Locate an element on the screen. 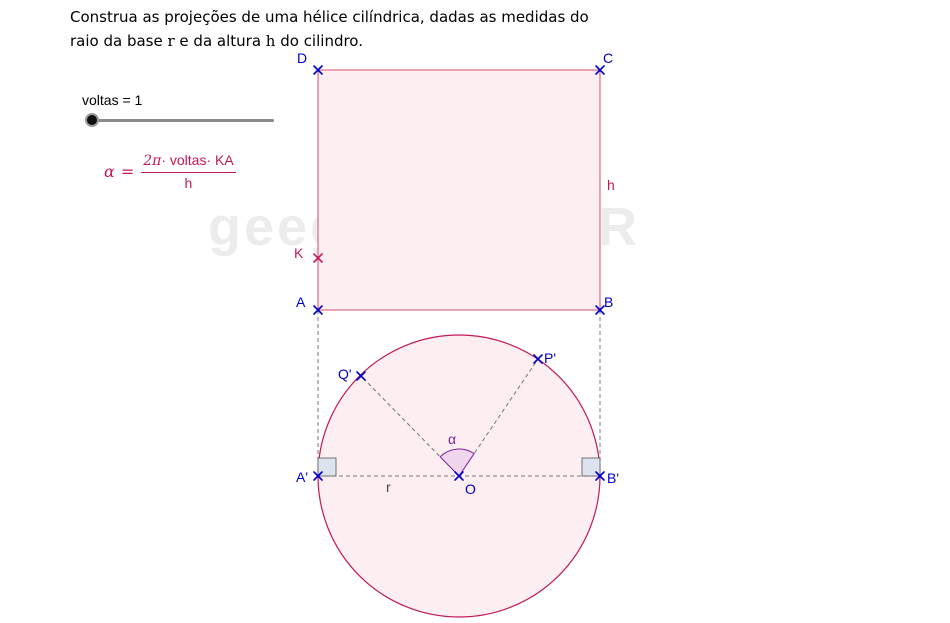  label-bprime: B' is located at coordinates (613, 478).